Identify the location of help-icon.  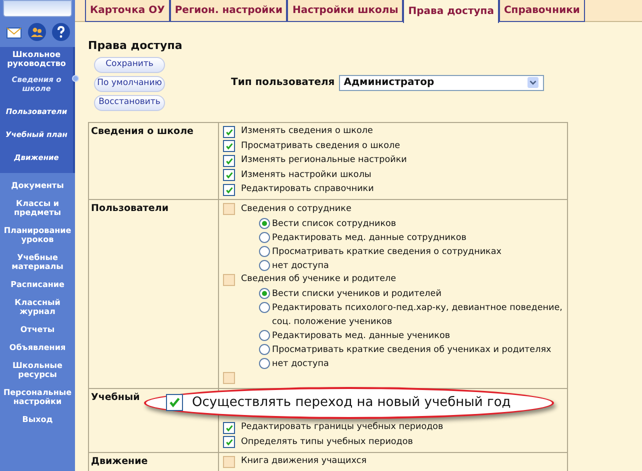
(61, 32).